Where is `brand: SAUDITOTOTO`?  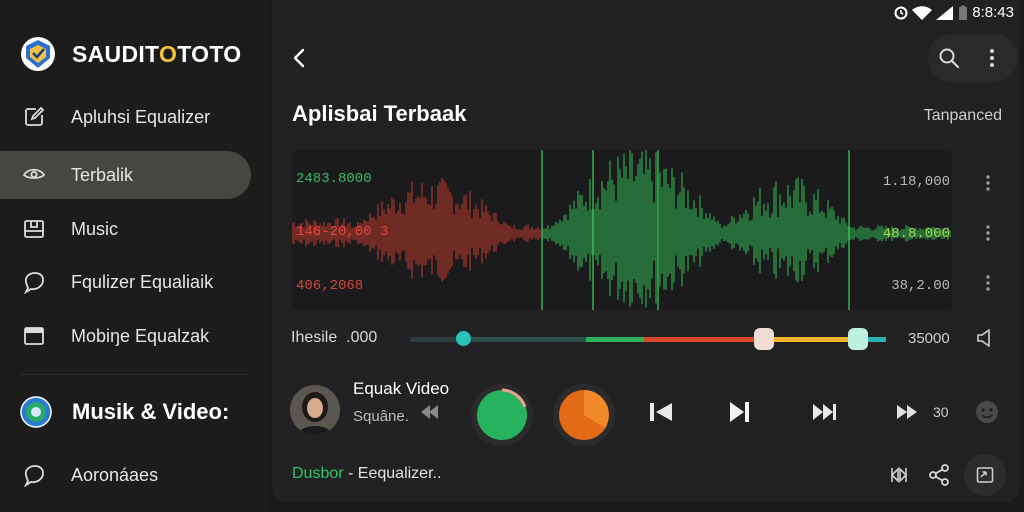 brand: SAUDITOTOTO is located at coordinates (130, 54).